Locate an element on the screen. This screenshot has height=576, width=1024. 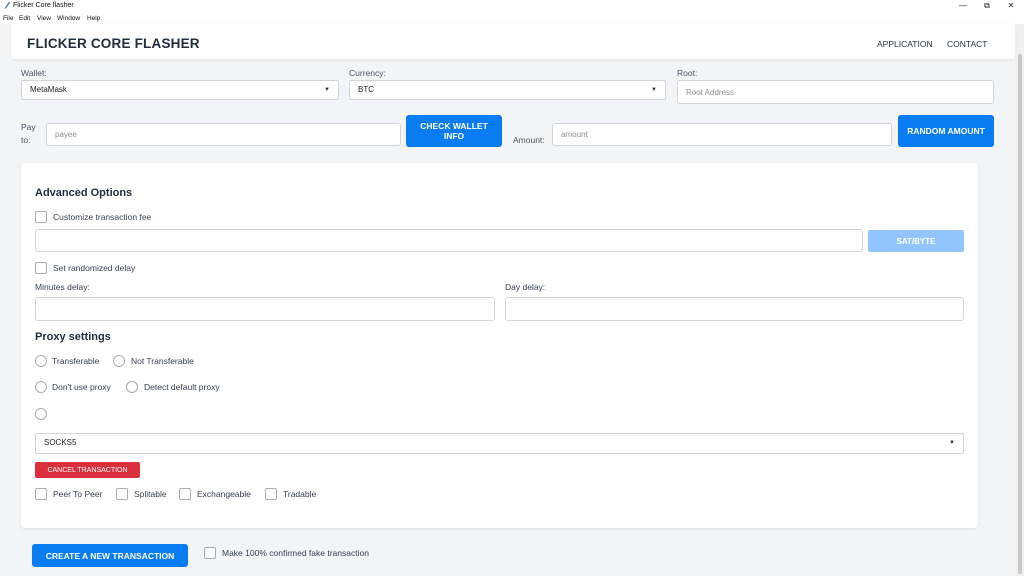
currency-label: Currency: is located at coordinates (367, 73).